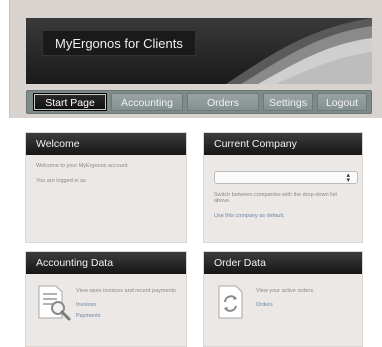  I want to click on nav-logout: Logout, so click(342, 102).